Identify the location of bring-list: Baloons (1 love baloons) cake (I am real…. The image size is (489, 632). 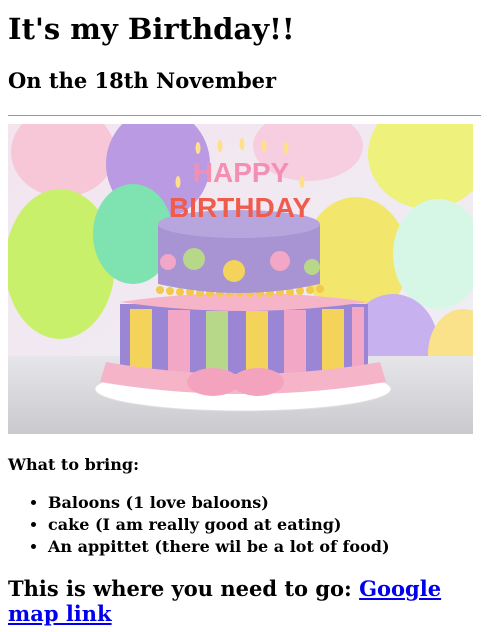
(244, 525).